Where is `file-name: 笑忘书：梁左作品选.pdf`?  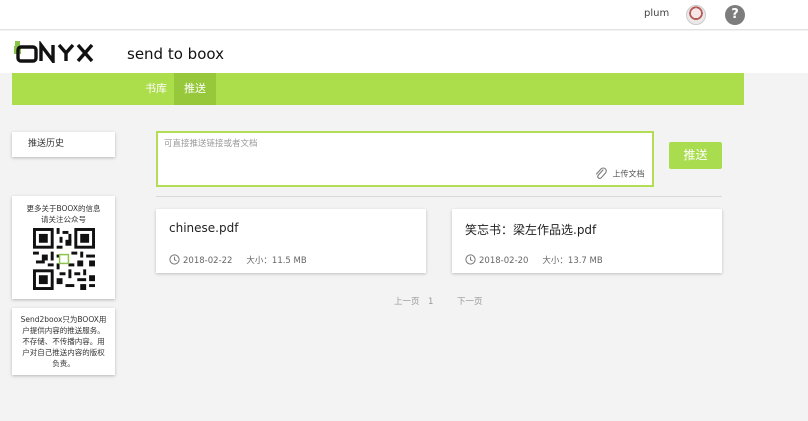
file-name: 笑忘书：梁左作品选.pdf is located at coordinates (531, 230).